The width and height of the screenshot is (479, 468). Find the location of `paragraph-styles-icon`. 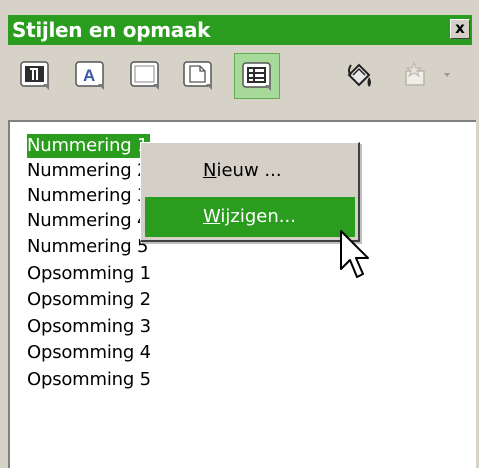

paragraph-styles-icon is located at coordinates (34, 75).